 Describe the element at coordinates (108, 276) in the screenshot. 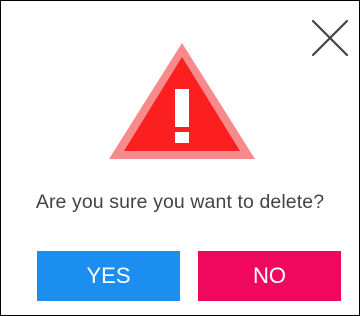

I see `yes-button: YES` at that location.